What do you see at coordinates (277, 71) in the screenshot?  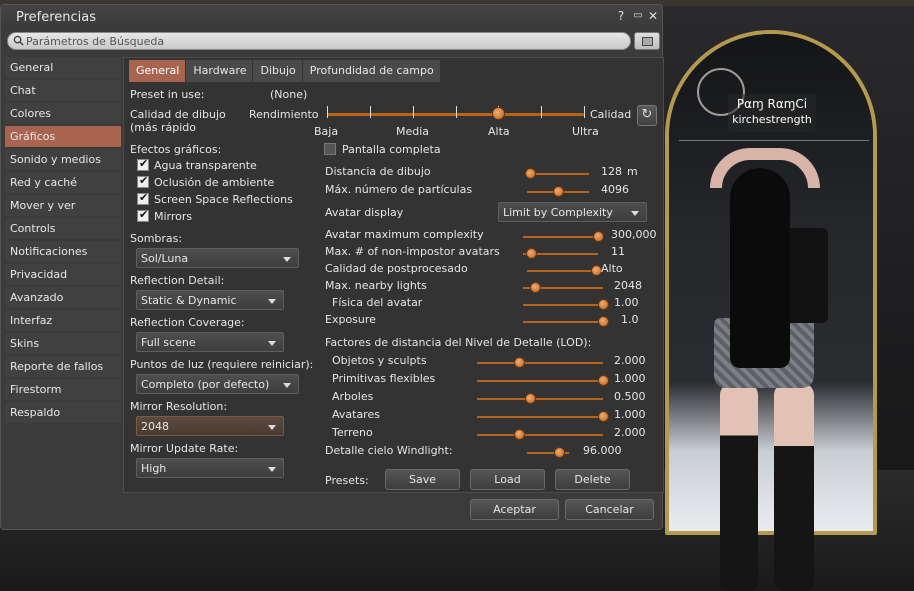 I see `tab-rendering: Dibujo` at bounding box center [277, 71].